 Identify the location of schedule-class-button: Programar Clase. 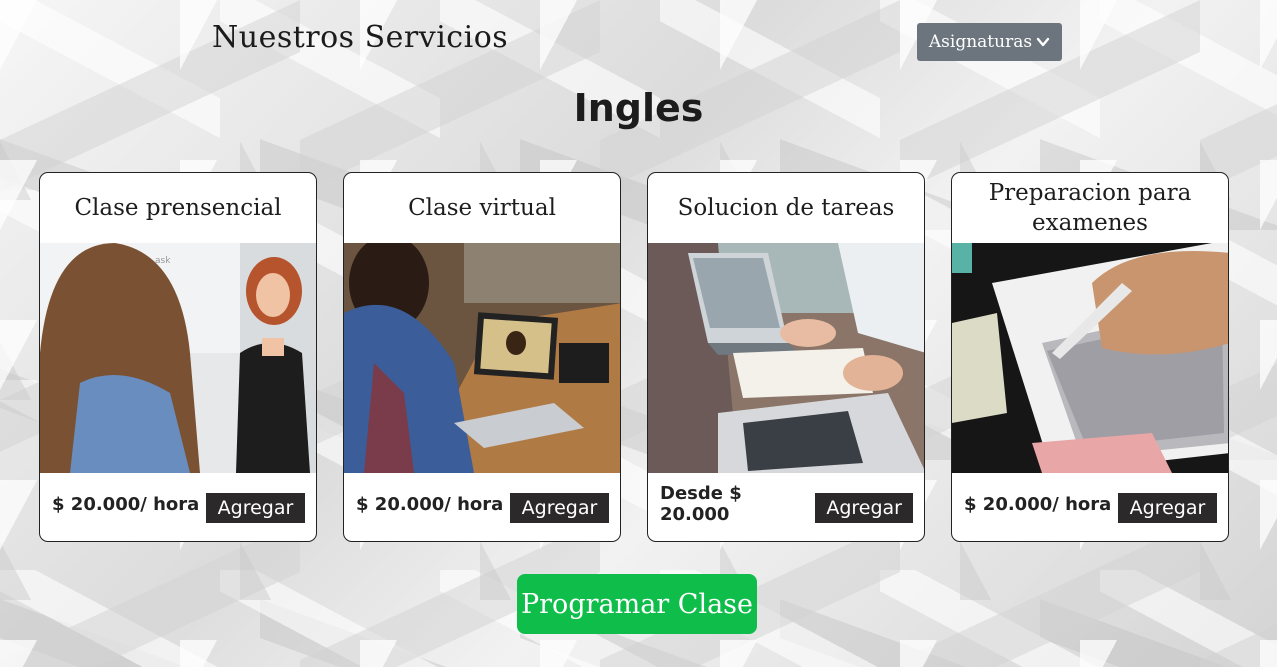
(637, 604).